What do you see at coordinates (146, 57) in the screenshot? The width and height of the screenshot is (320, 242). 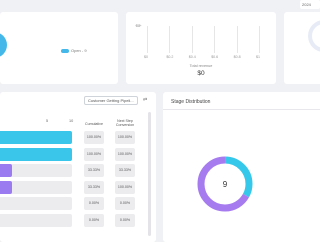 I see `revenue-tick-label: $0` at bounding box center [146, 57].